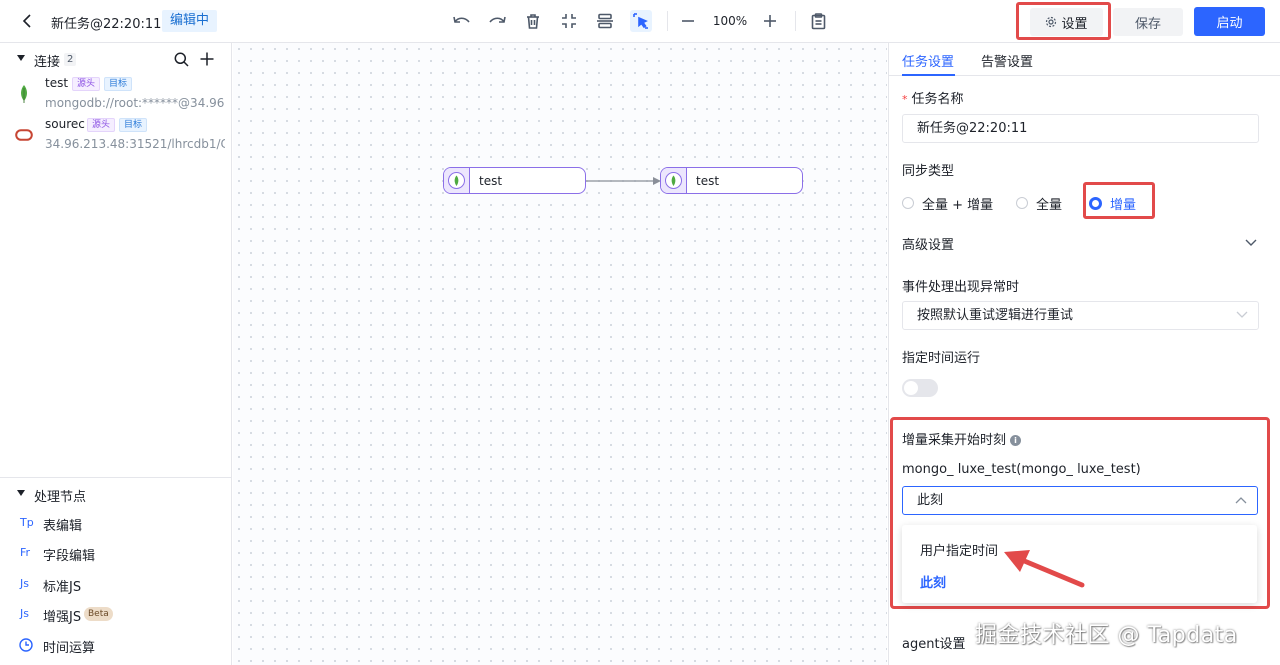 This screenshot has height=665, width=1280. I want to click on scheduled-run-switch, so click(920, 388).